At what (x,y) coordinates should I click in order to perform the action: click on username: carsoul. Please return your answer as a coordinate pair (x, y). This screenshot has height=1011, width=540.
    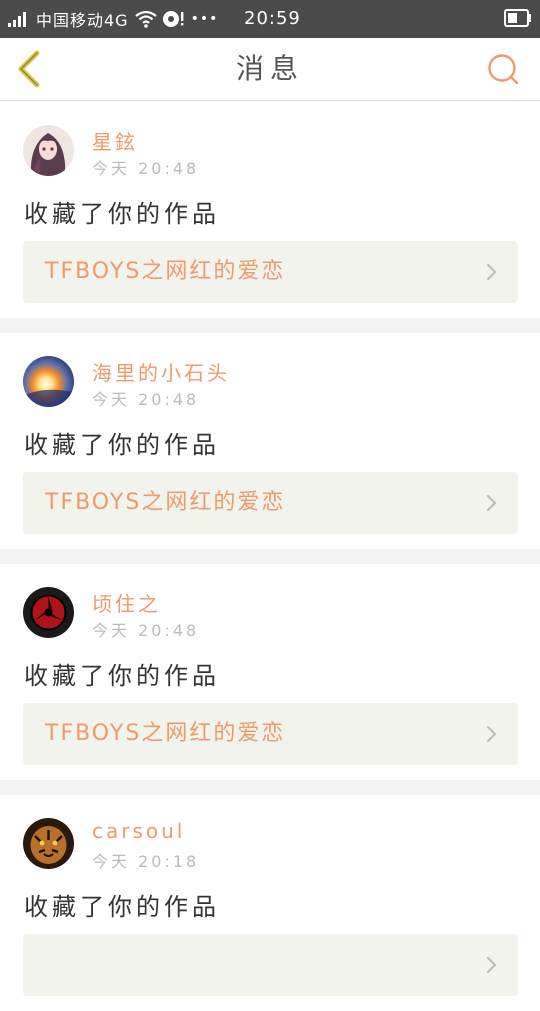
    Looking at the image, I should click on (138, 831).